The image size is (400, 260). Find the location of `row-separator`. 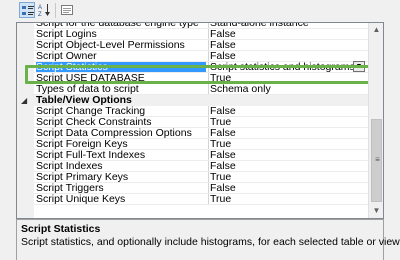

row-separator is located at coordinates (201, 204).